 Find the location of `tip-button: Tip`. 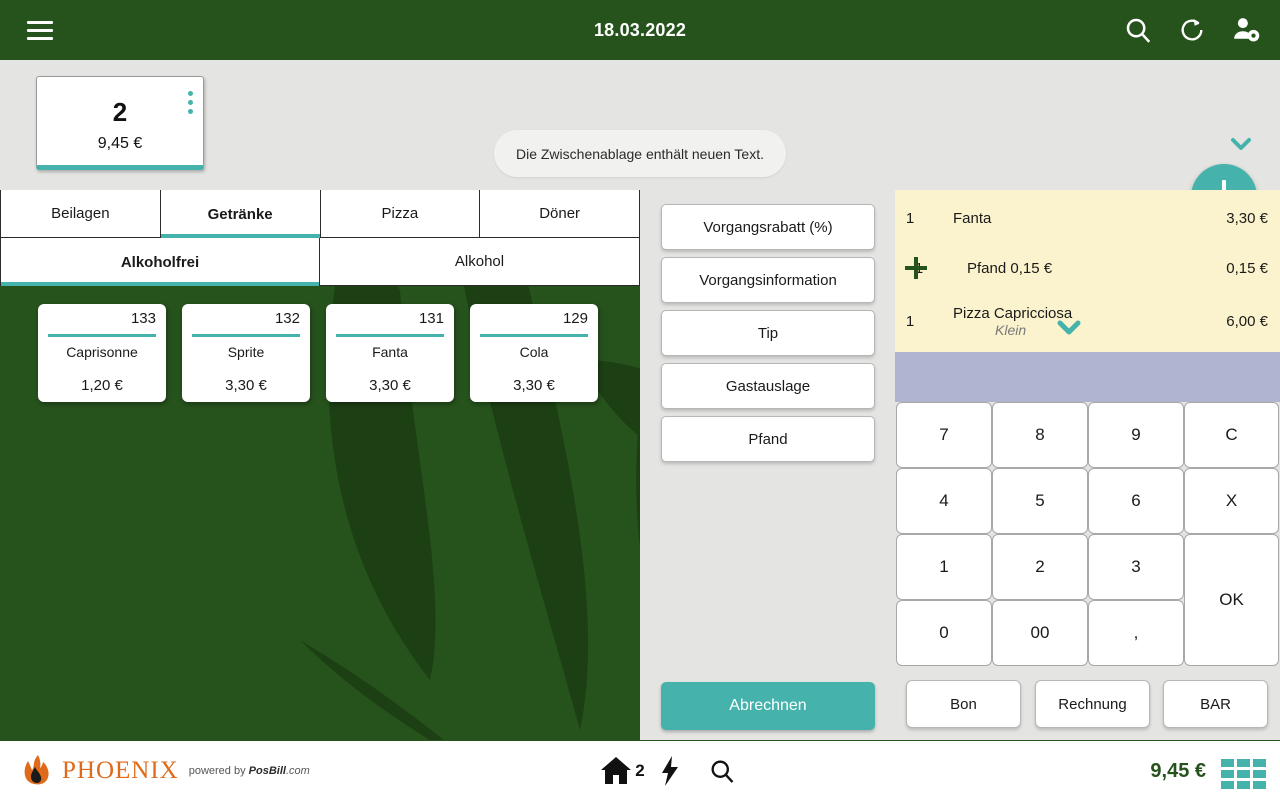

tip-button: Tip is located at coordinates (768, 333).